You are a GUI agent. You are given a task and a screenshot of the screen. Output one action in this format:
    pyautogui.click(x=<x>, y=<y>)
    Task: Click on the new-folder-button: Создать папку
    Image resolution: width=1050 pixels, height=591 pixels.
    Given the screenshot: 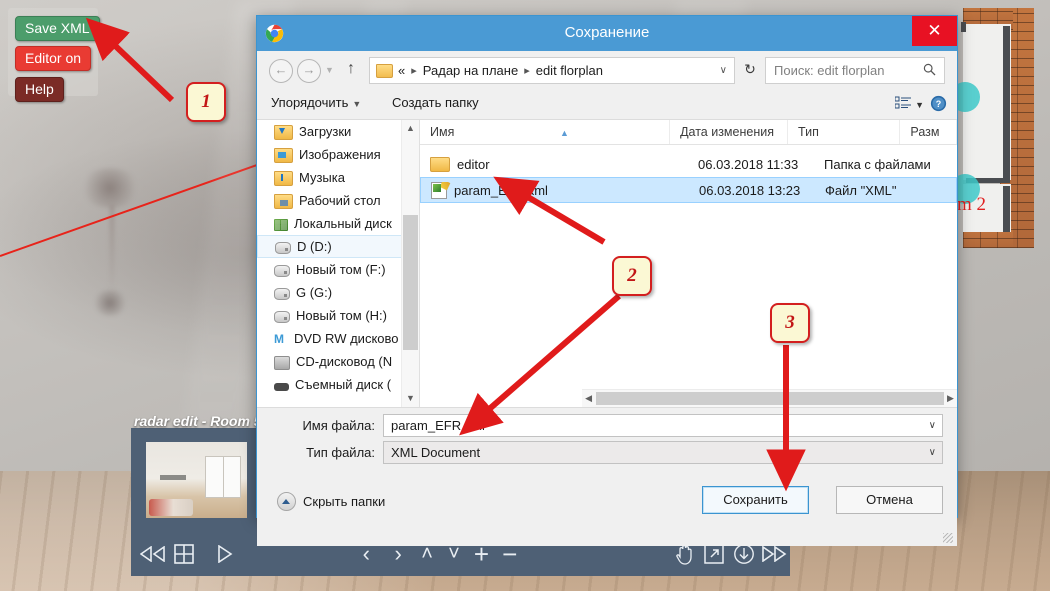 What is the action you would take?
    pyautogui.click(x=435, y=102)
    